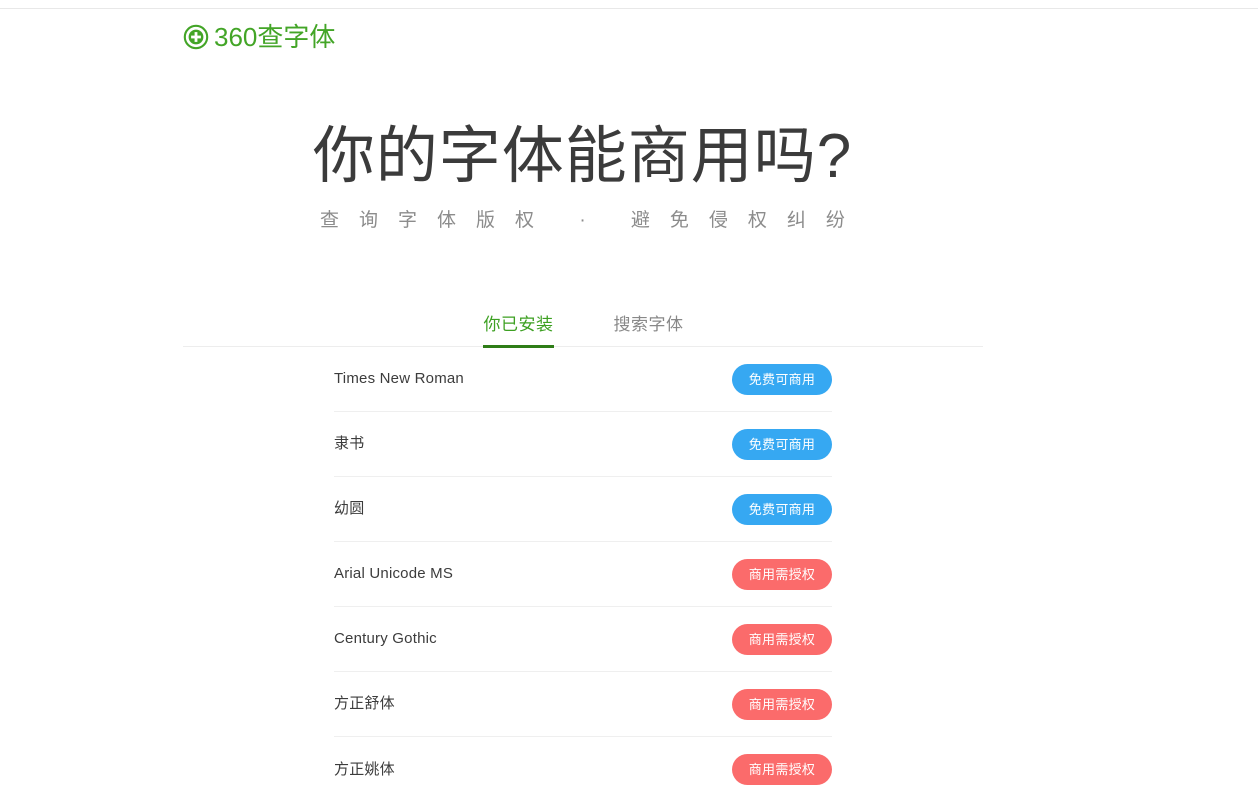 The width and height of the screenshot is (1258, 801). What do you see at coordinates (349, 443) in the screenshot?
I see `font-name: 隶书` at bounding box center [349, 443].